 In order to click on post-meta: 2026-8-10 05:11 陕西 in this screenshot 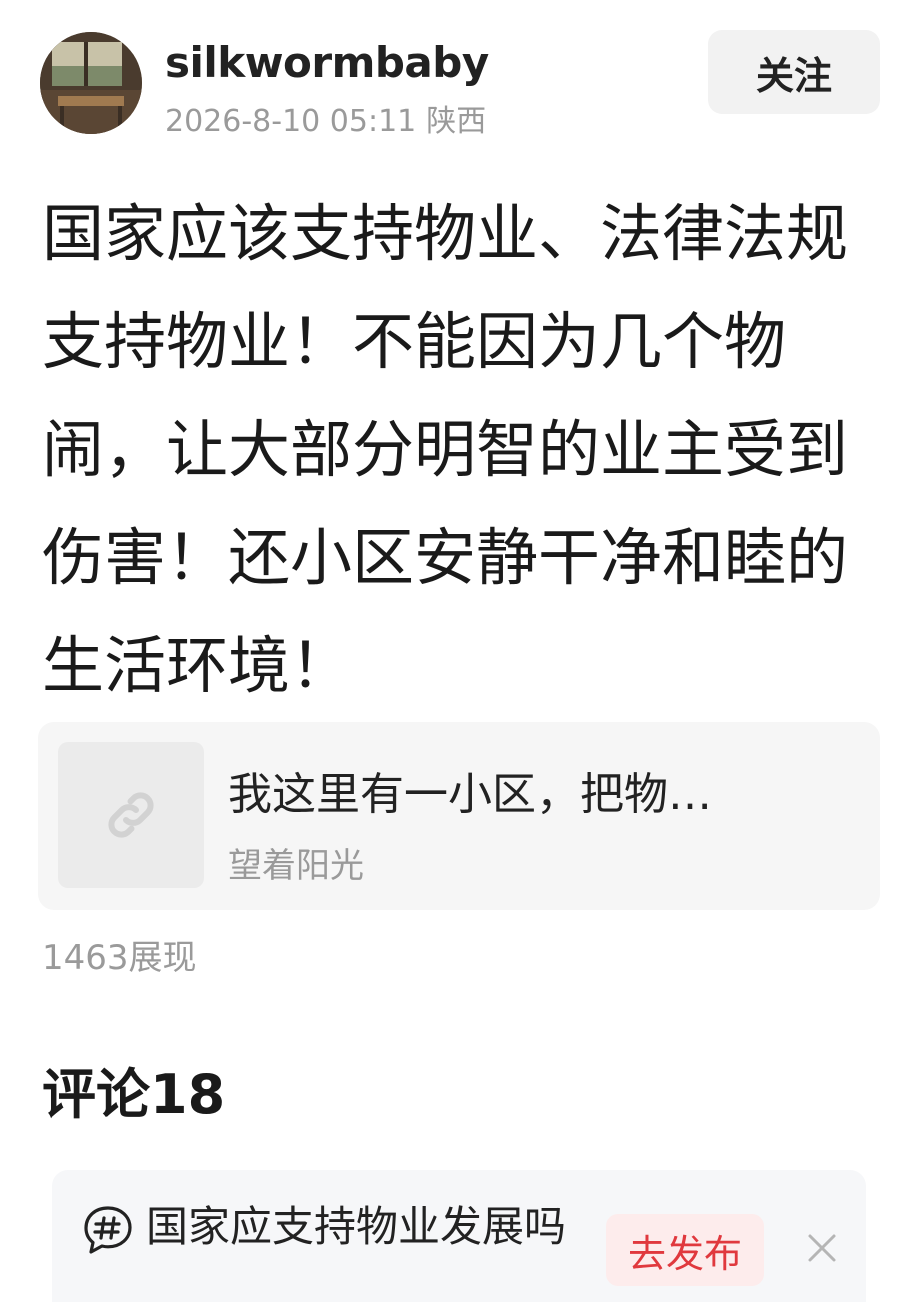, I will do `click(325, 118)`.